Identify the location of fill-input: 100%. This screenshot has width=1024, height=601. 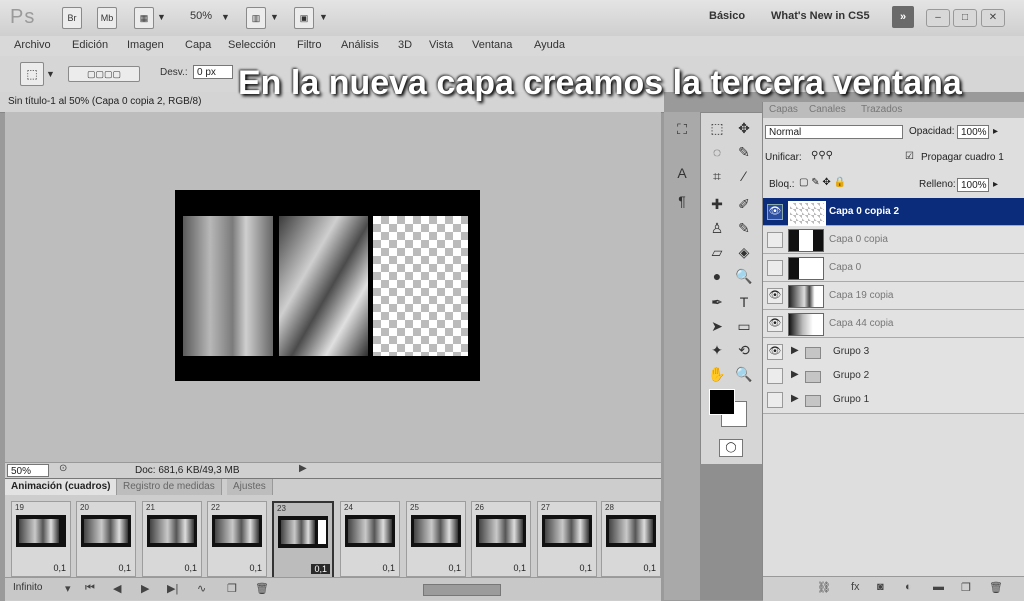
(973, 185).